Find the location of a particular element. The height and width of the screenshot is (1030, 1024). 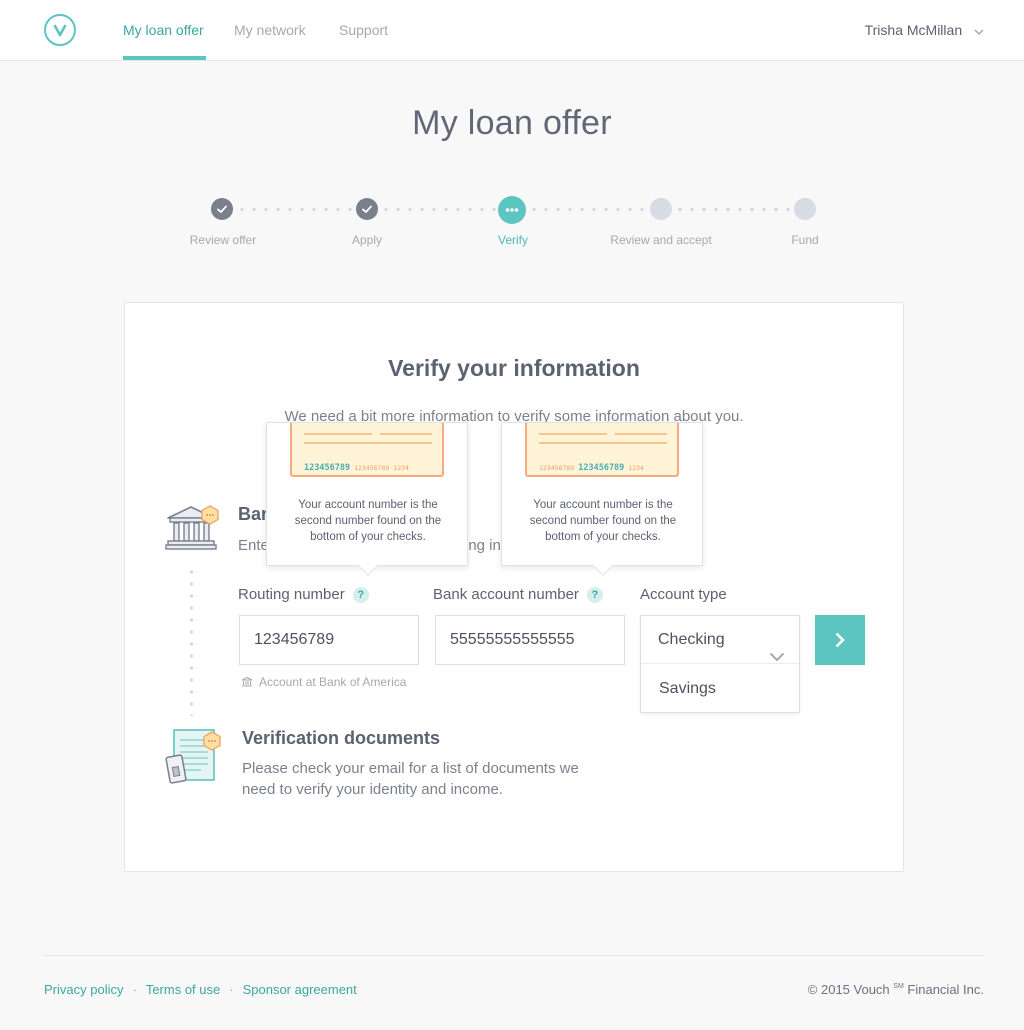

account-type-label: Account type is located at coordinates (683, 594).